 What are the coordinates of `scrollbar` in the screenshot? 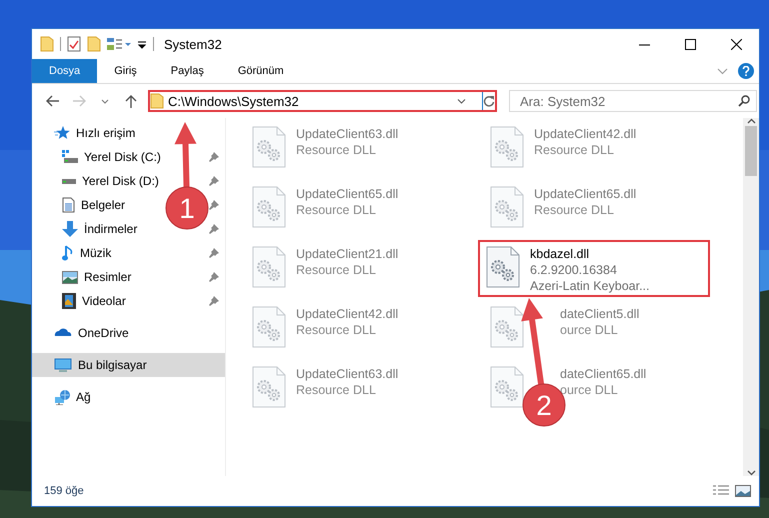 It's located at (751, 297).